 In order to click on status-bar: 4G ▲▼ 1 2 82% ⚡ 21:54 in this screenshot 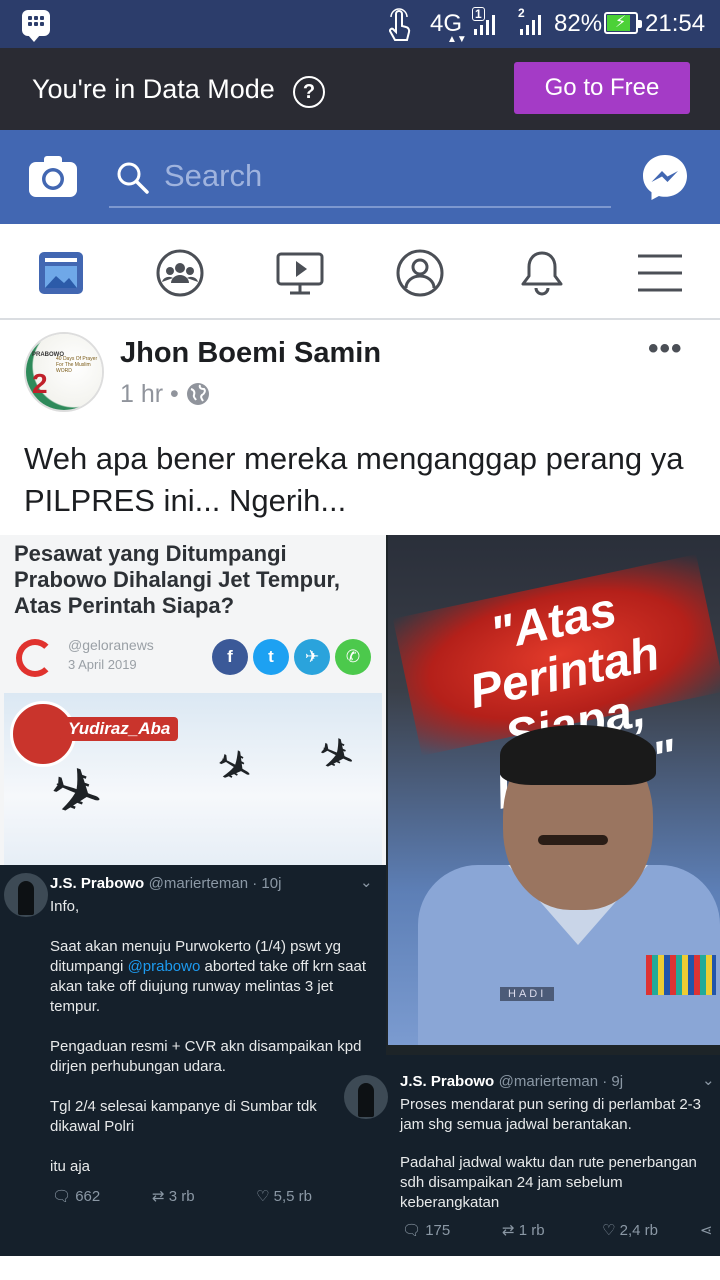, I will do `click(360, 24)`.